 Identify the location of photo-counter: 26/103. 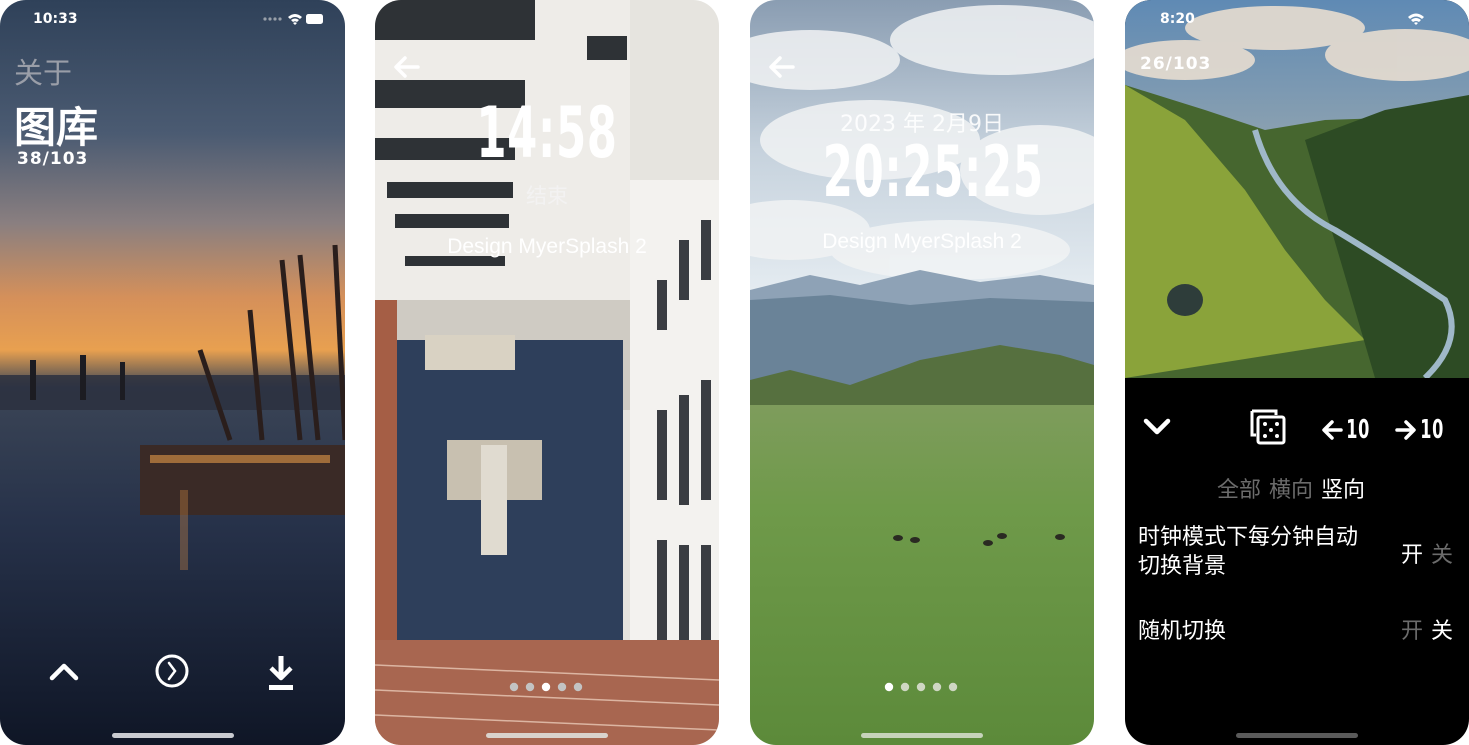
(1176, 64).